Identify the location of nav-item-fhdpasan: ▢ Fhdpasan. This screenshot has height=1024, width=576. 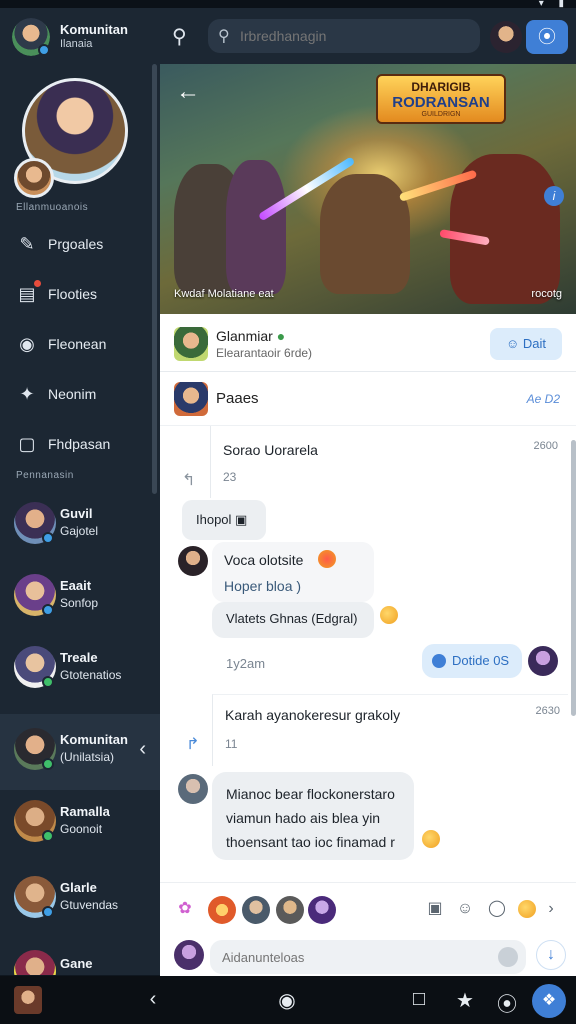
(80, 444).